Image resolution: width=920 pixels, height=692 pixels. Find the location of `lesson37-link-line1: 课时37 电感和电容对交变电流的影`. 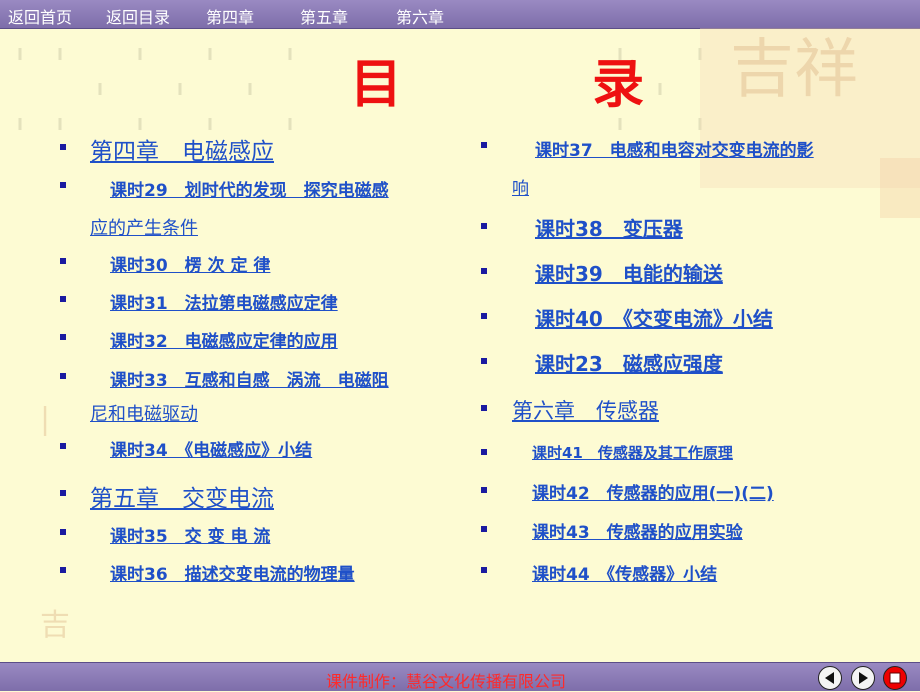

lesson37-link-line1: 课时37 电感和电容对交变电流的影 is located at coordinates (674, 148).